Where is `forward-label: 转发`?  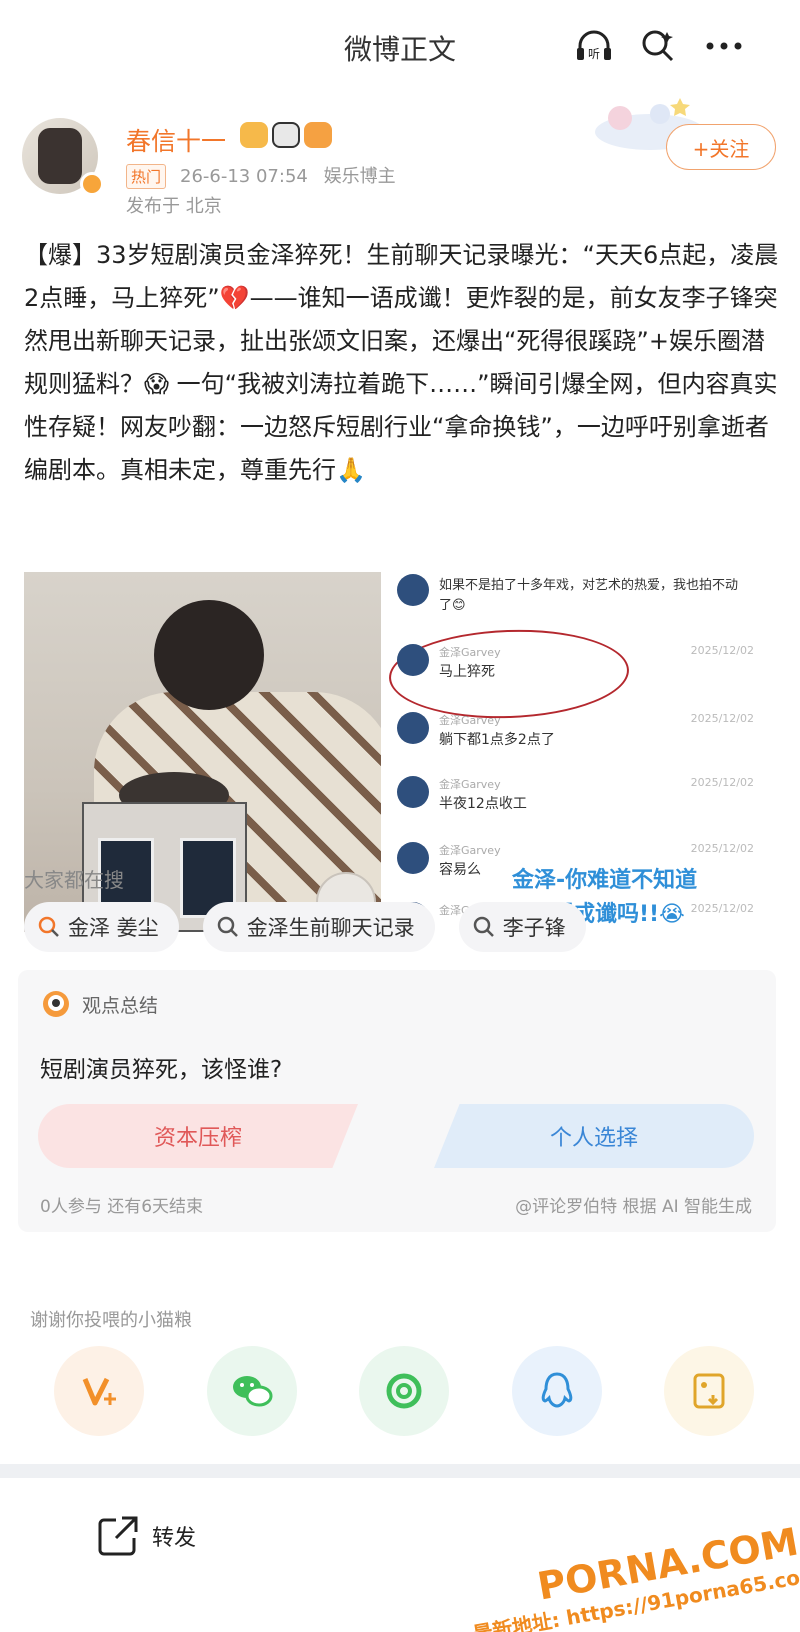 forward-label: 转发 is located at coordinates (174, 1538).